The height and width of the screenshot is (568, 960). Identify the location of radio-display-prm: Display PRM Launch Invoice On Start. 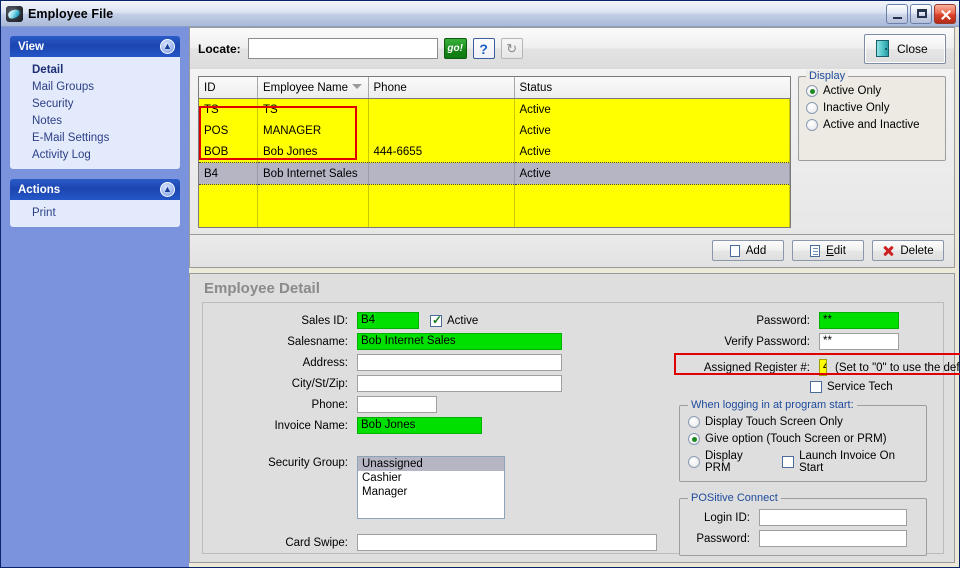
(803, 462).